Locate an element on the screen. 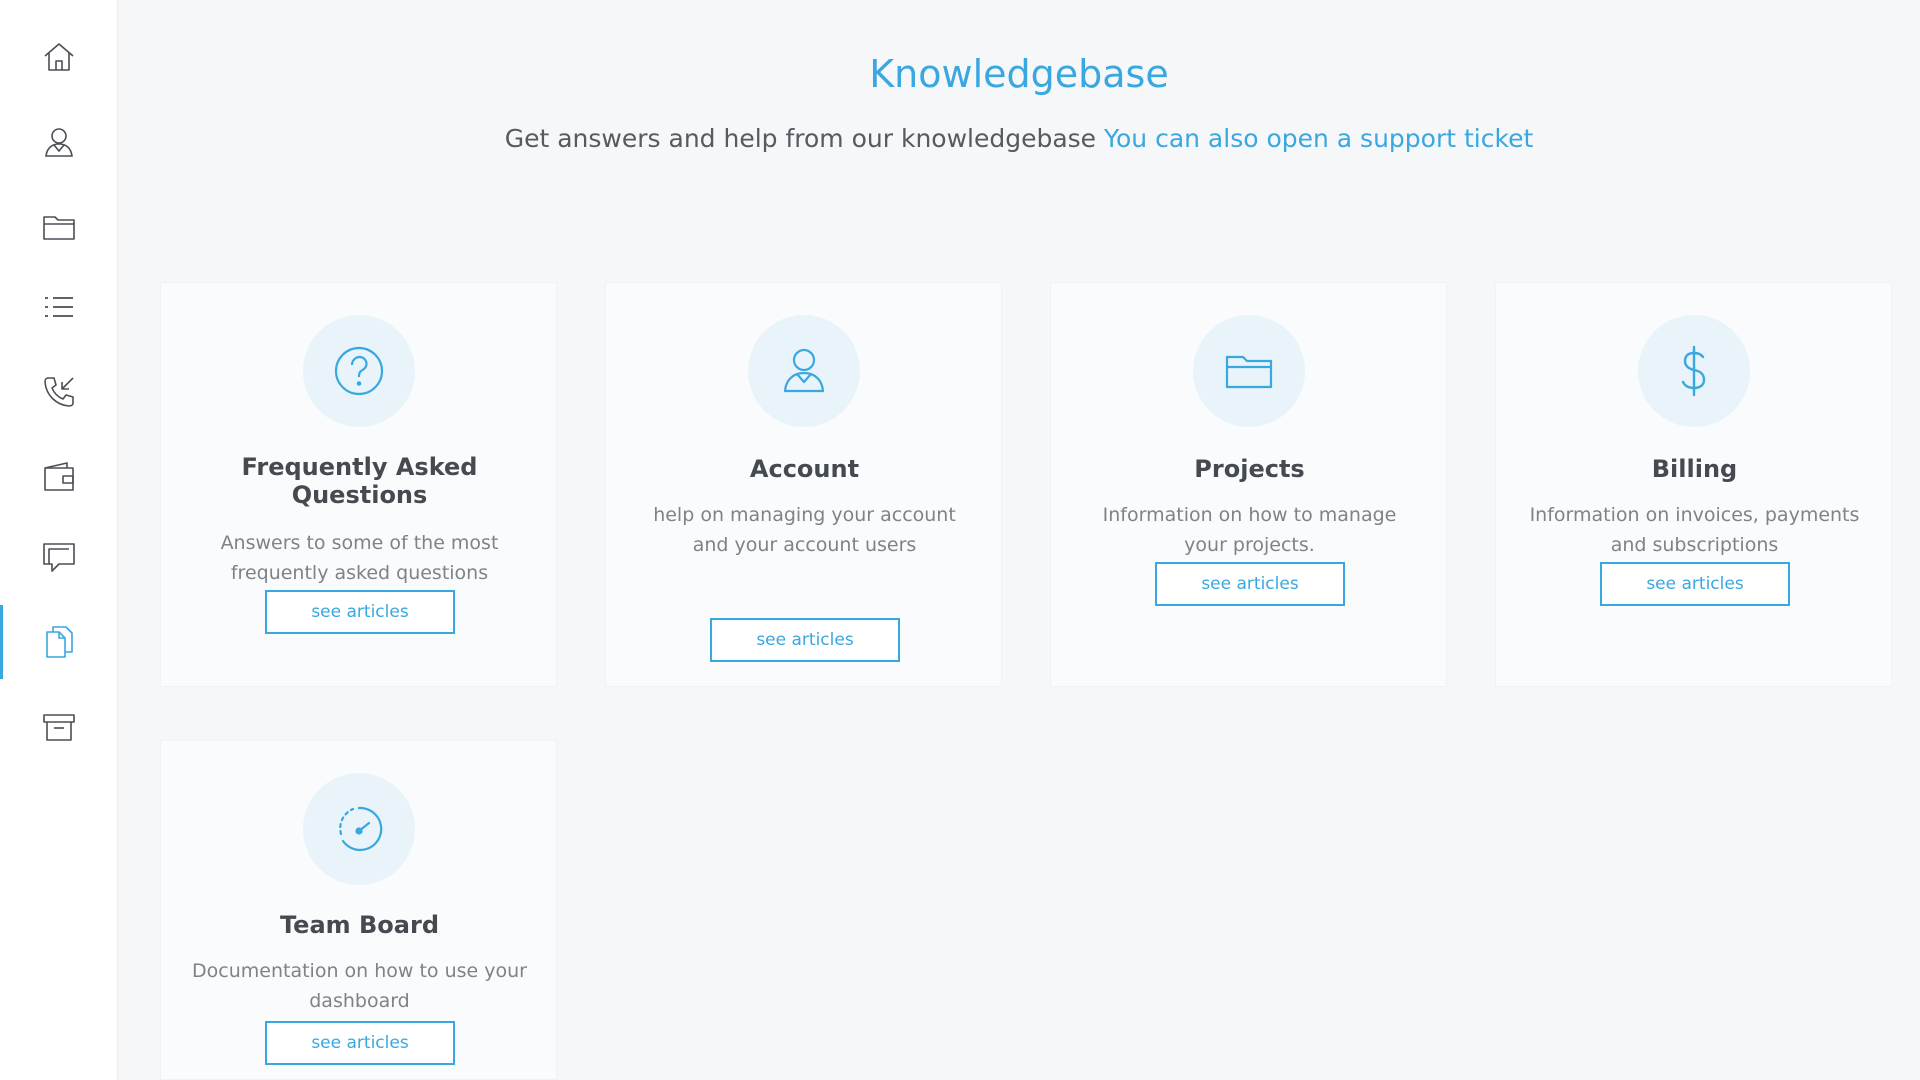 The height and width of the screenshot is (1080, 1920). billing-icon-circle is located at coordinates (1694, 371).